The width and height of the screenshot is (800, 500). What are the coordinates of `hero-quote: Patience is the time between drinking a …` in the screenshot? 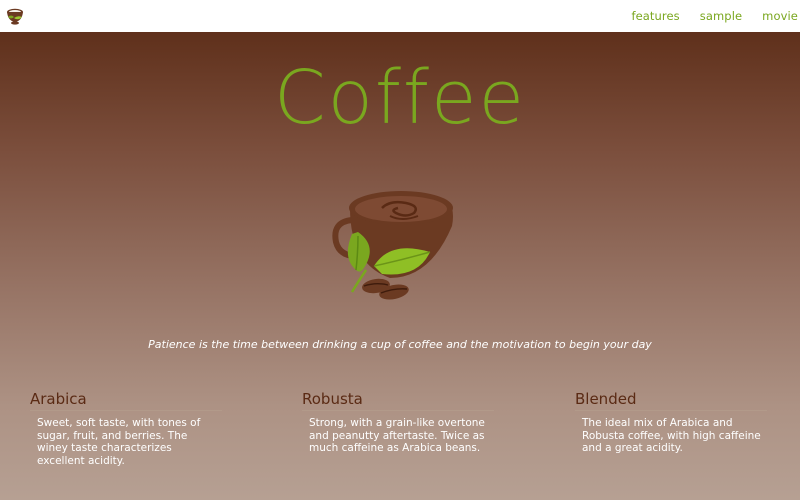 It's located at (400, 344).